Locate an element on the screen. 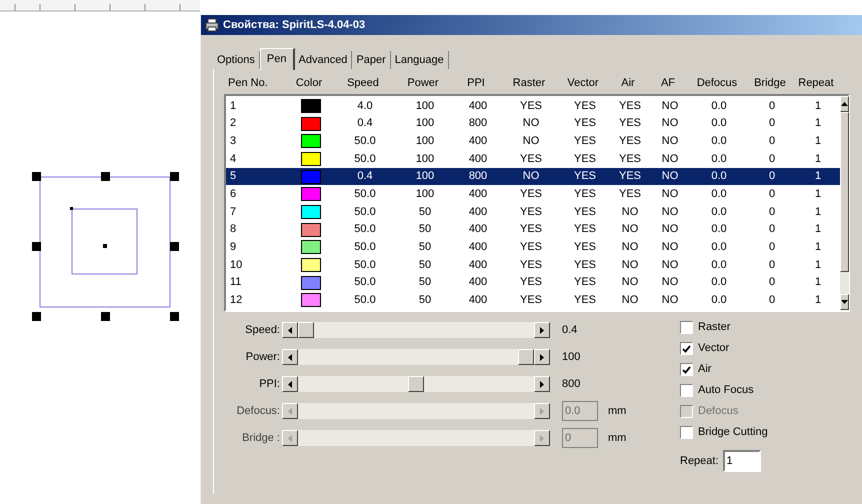  table-cell-text: 3 is located at coordinates (234, 141).